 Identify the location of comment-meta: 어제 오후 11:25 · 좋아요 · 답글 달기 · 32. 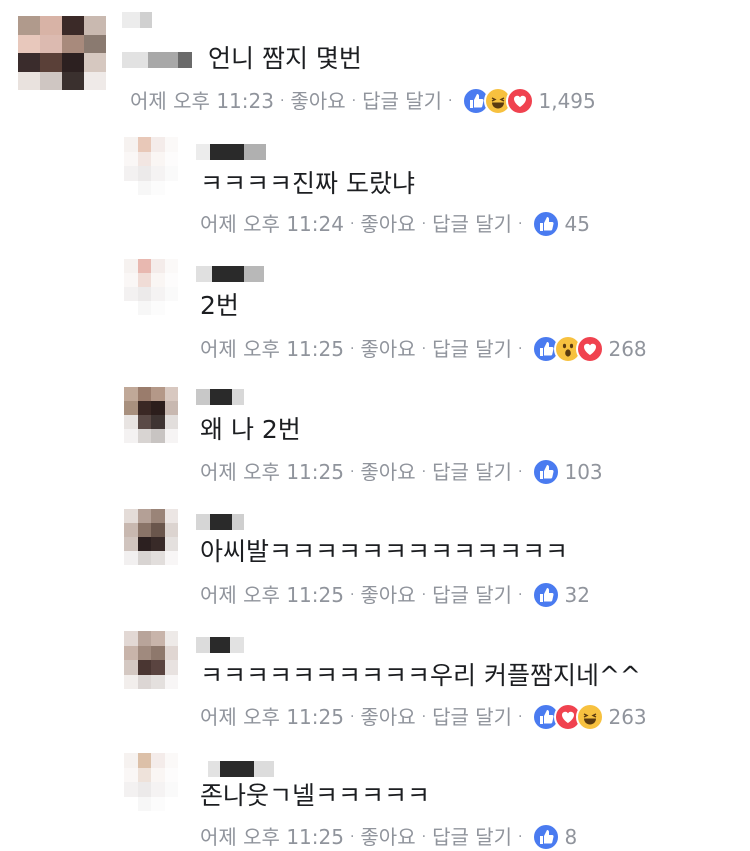
(395, 595).